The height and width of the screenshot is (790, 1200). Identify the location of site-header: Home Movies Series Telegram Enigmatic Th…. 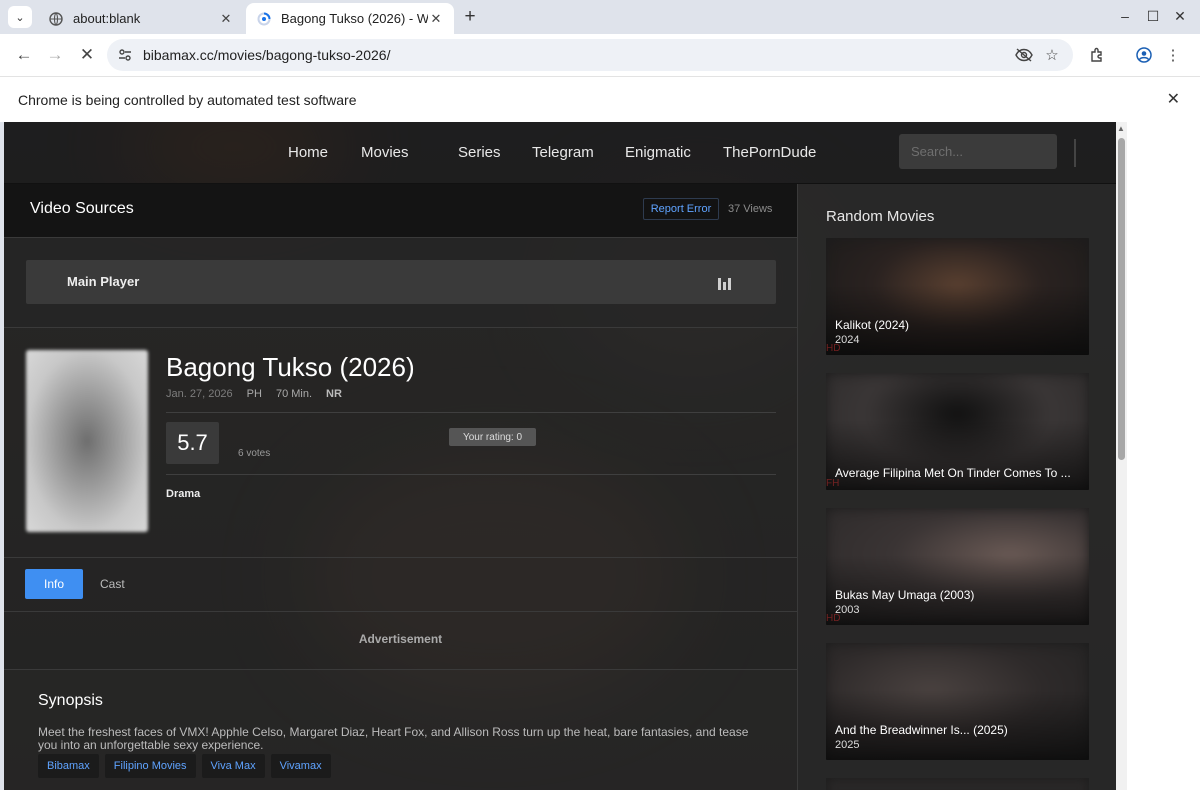
(560, 153).